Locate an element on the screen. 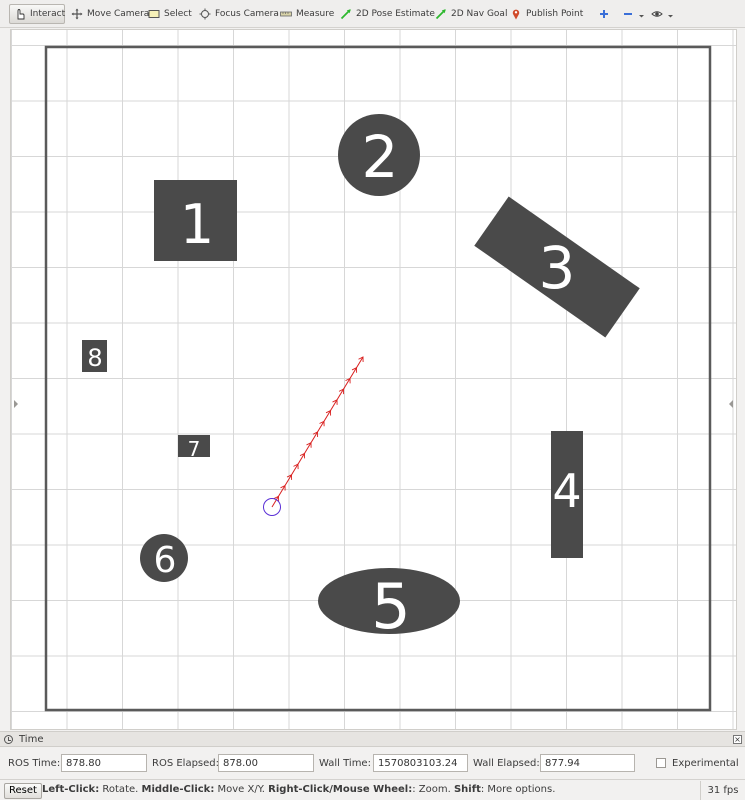 This screenshot has width=745, height=800. remove-tool-button is located at coordinates (633, 14).